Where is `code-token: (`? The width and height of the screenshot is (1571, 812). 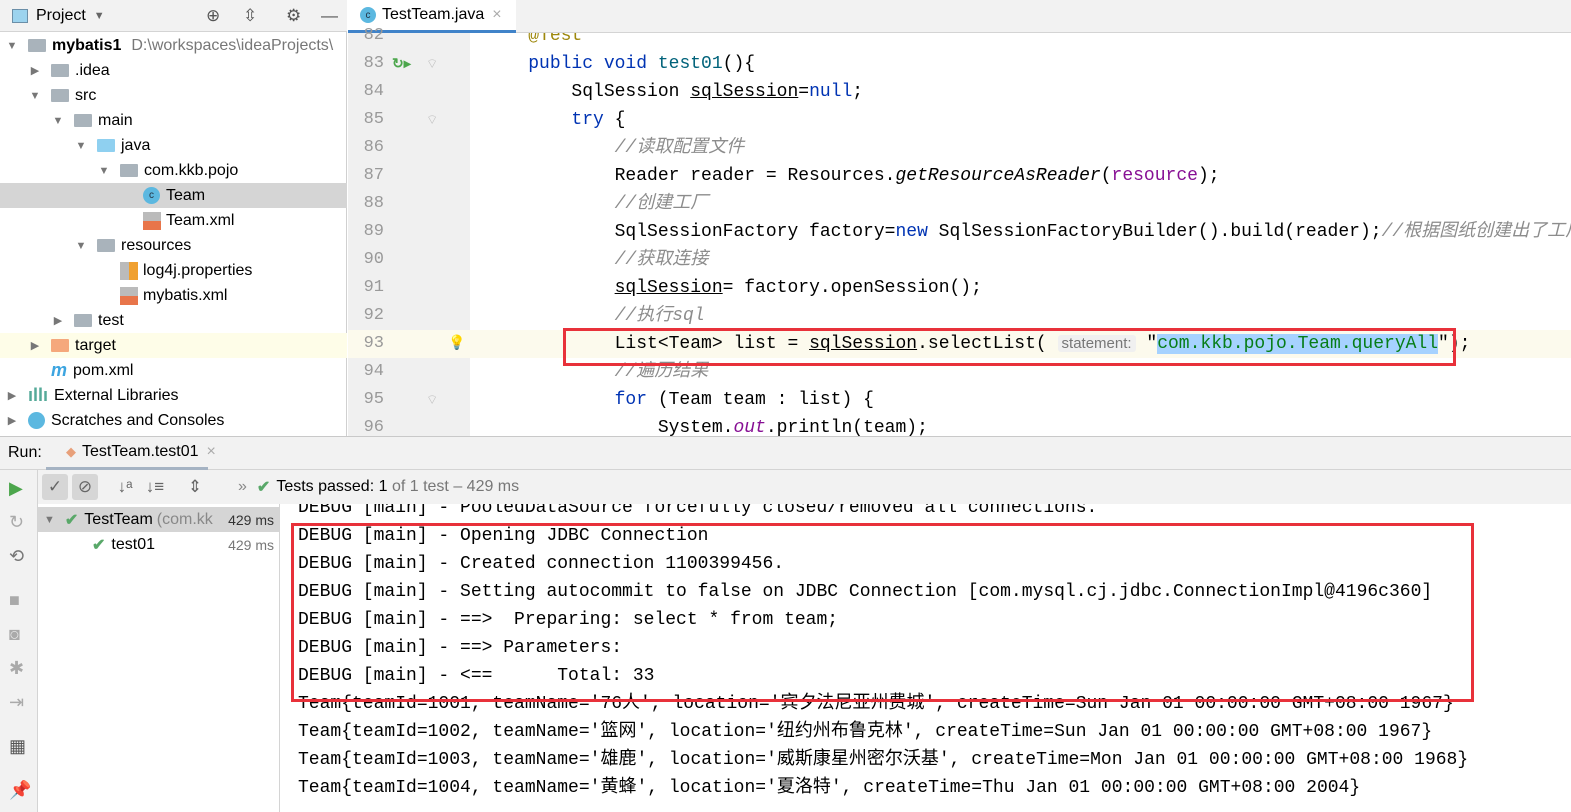
code-token: ( is located at coordinates (1106, 176).